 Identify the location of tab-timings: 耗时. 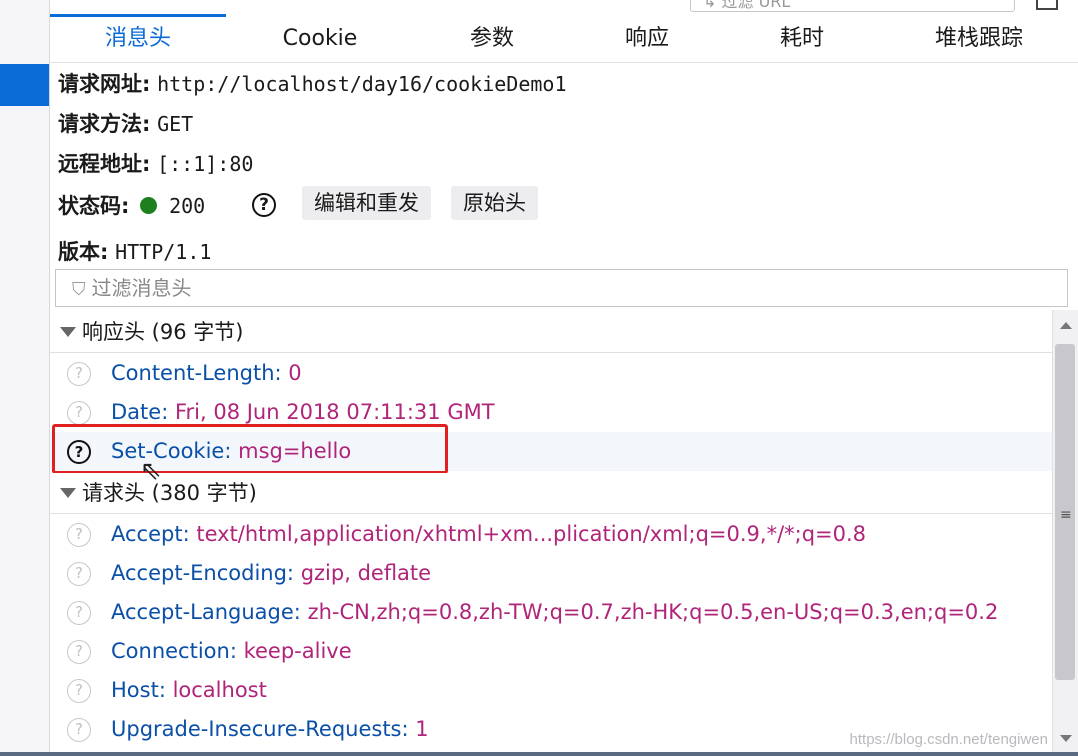
(802, 38).